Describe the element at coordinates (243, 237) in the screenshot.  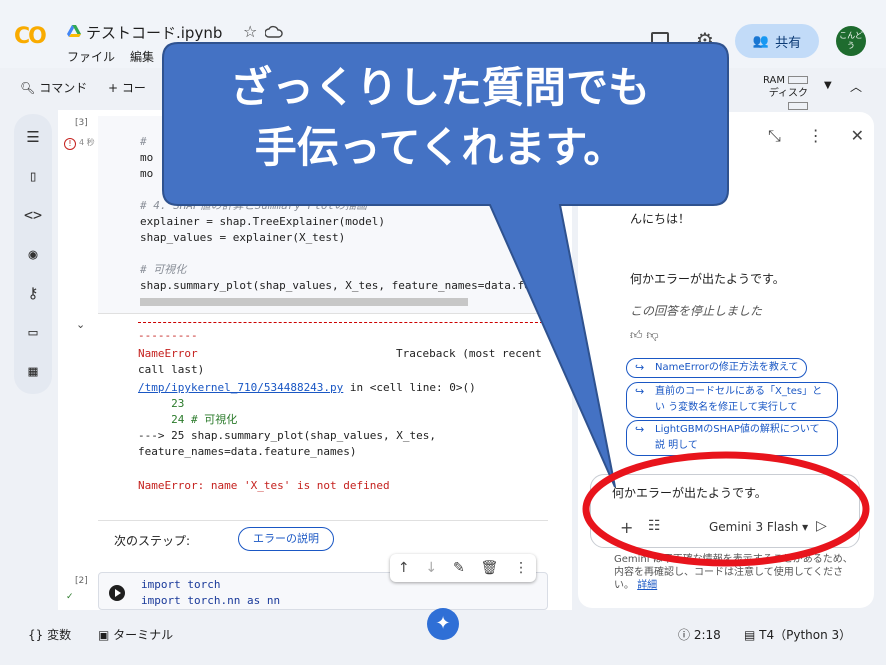
I see `code-line: shap_values = explainer(X_test)` at that location.